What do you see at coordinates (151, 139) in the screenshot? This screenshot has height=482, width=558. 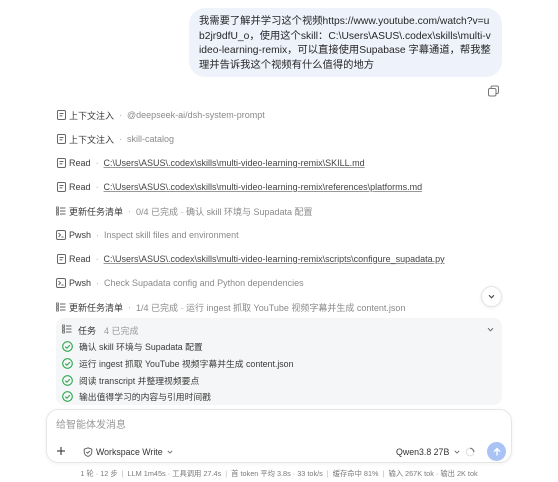 I see `step-detail: skill-catalog` at bounding box center [151, 139].